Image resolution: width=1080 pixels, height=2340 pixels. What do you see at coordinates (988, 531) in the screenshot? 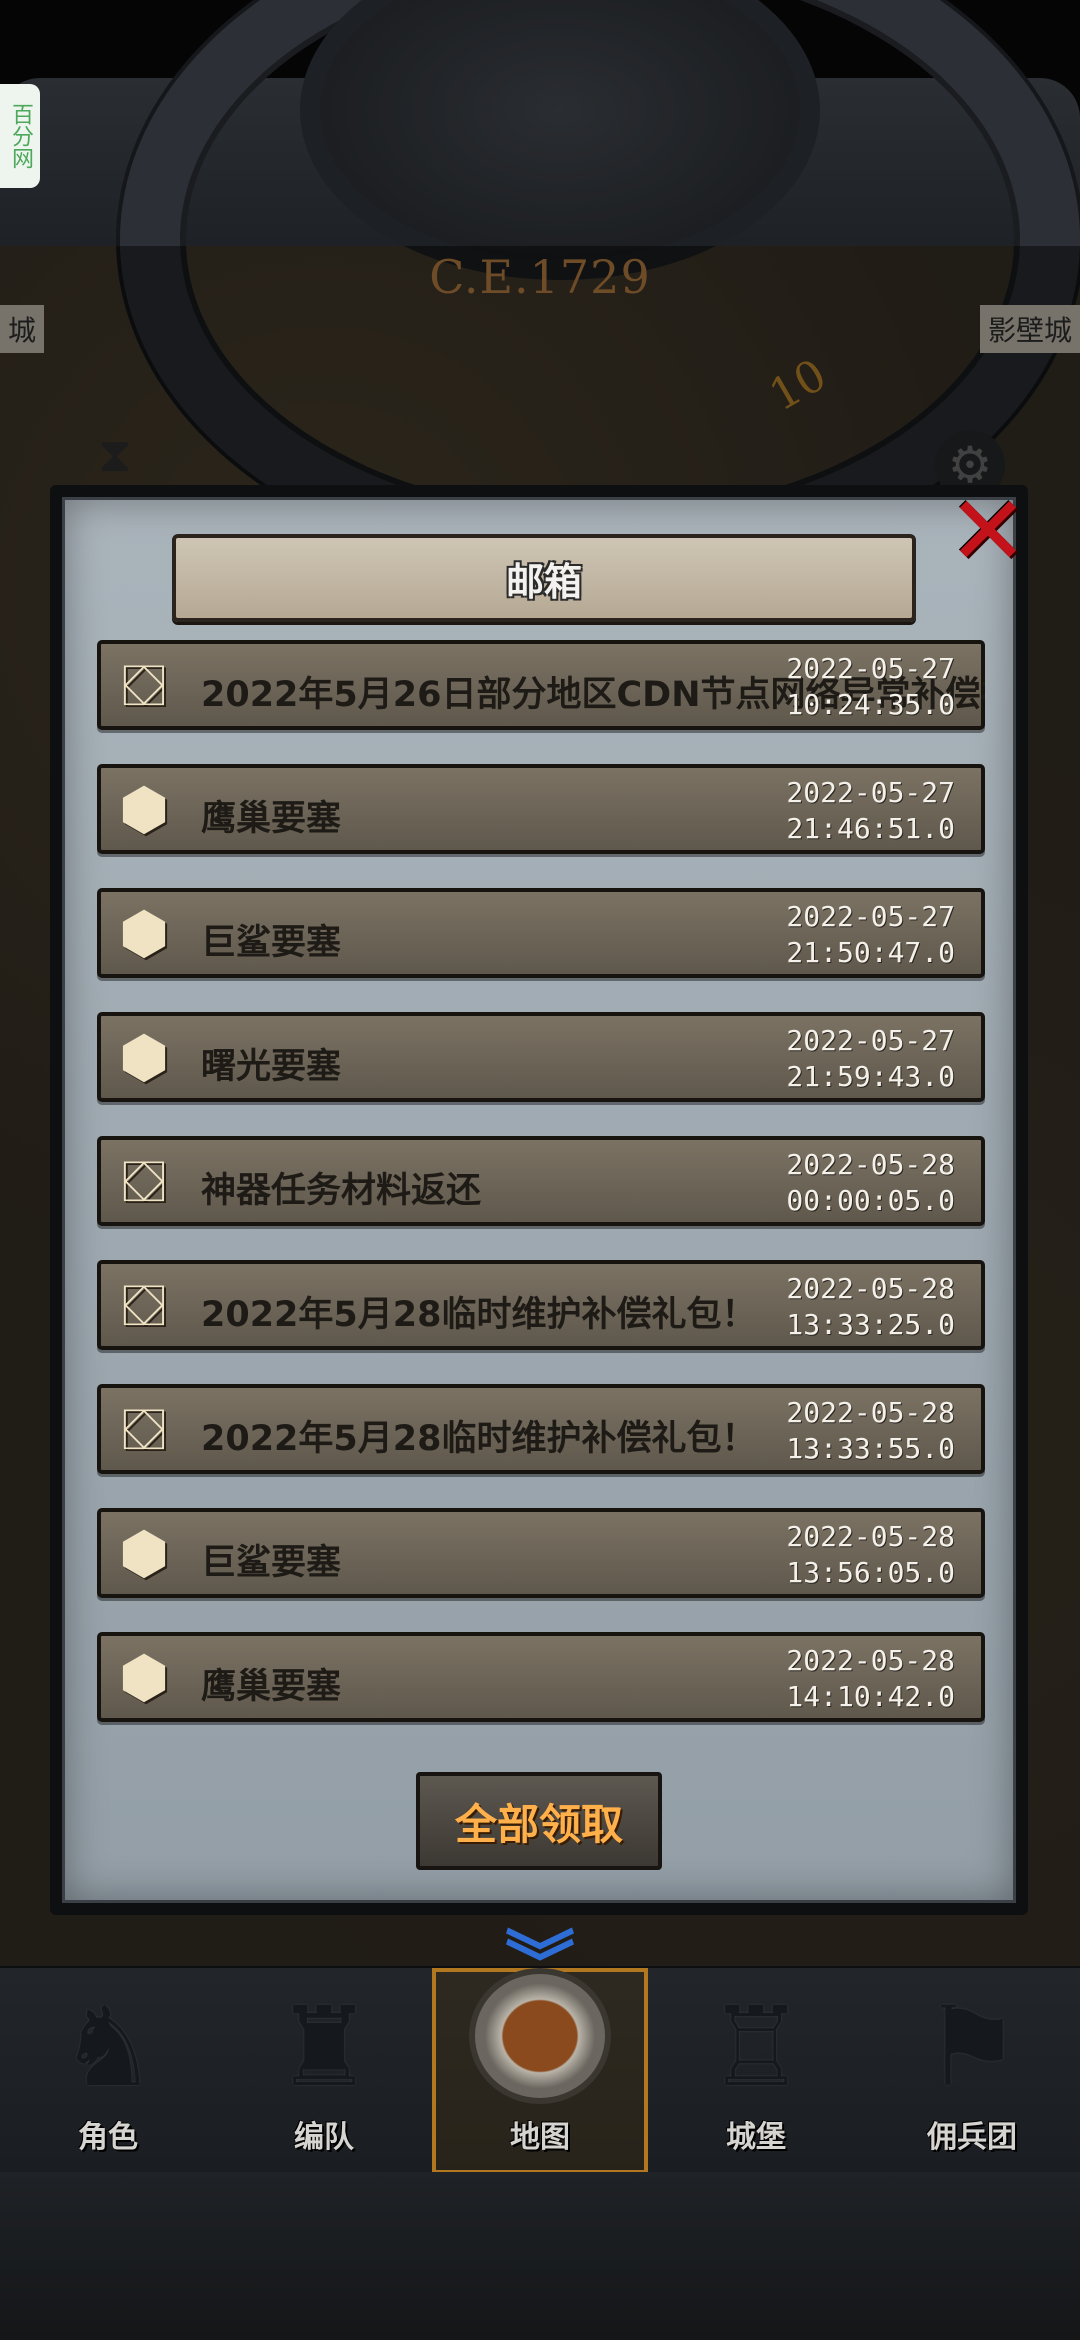
I see `close-icon: ✕` at bounding box center [988, 531].